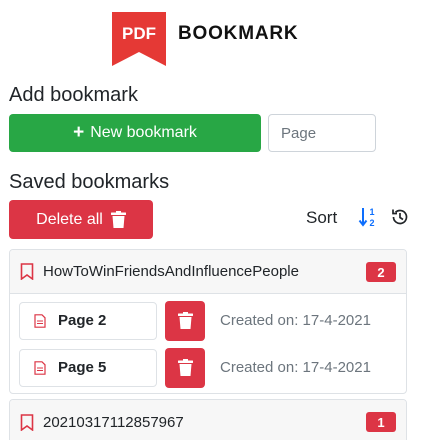  Describe the element at coordinates (171, 271) in the screenshot. I see `document-name: HowToWinFriendsAndInfluencePeople` at that location.